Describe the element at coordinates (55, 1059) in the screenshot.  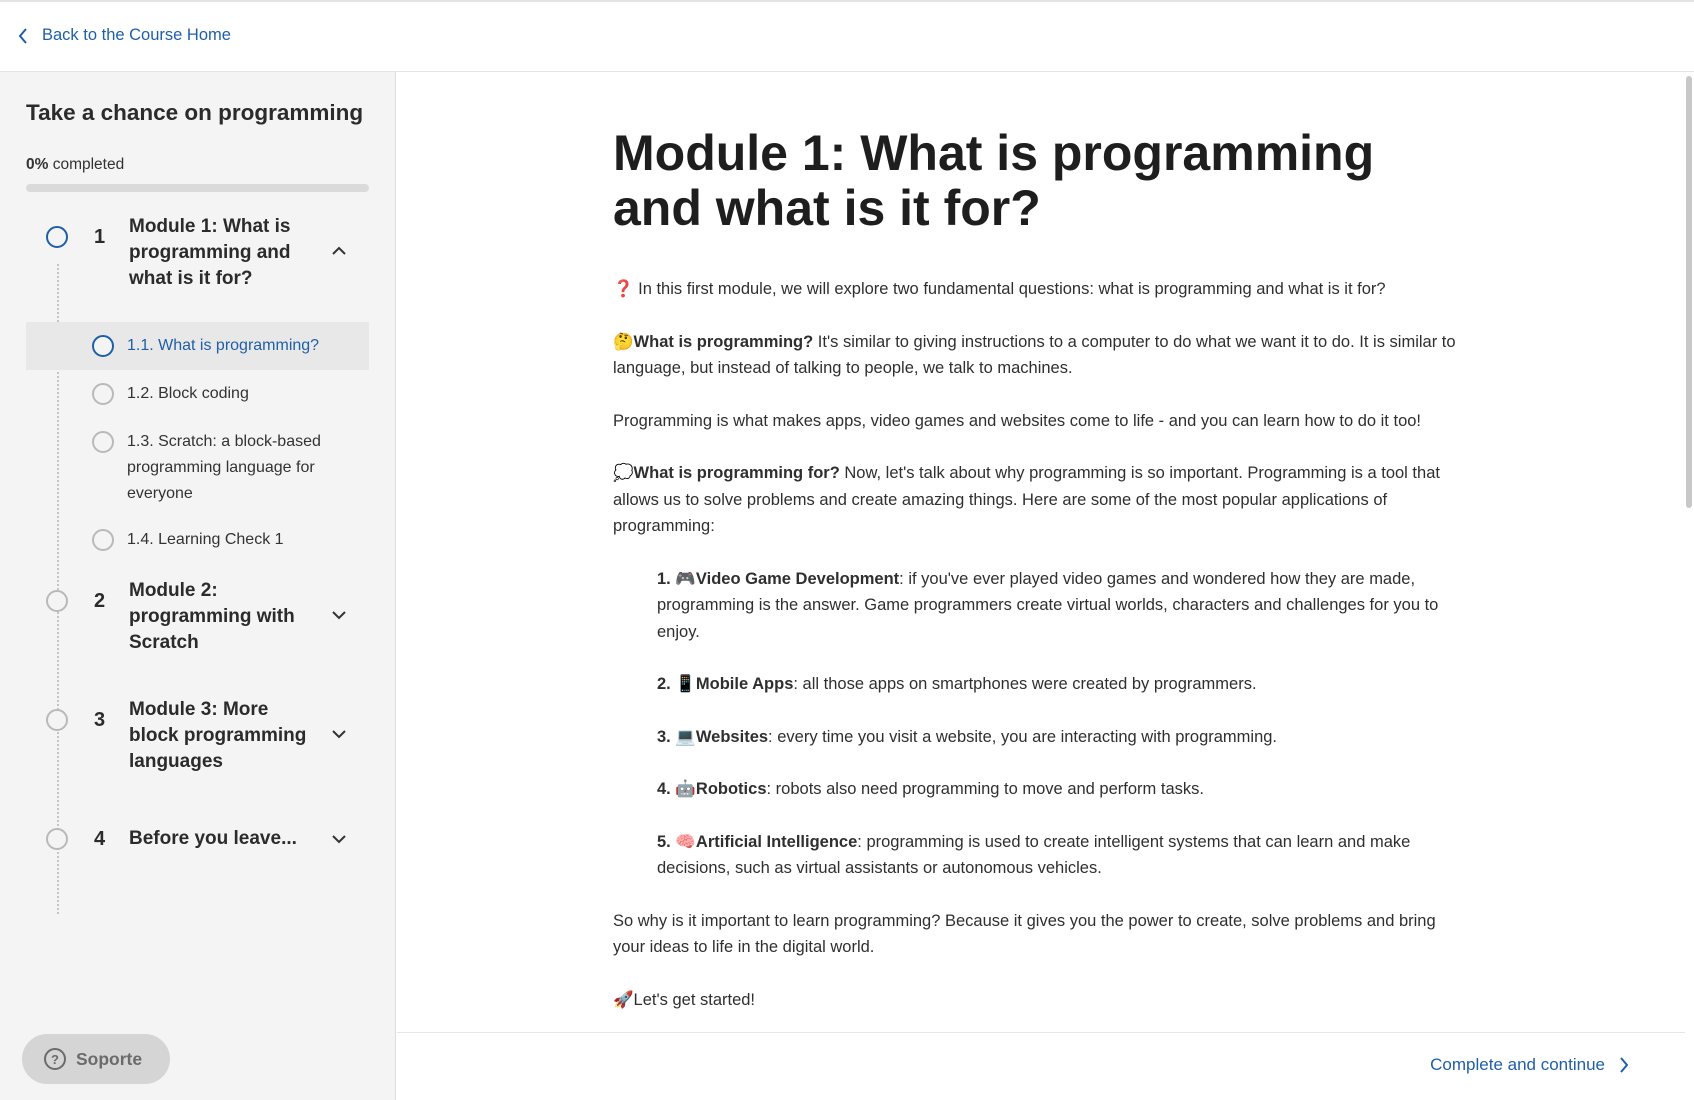
I see `help-circle-icon: ?` at that location.